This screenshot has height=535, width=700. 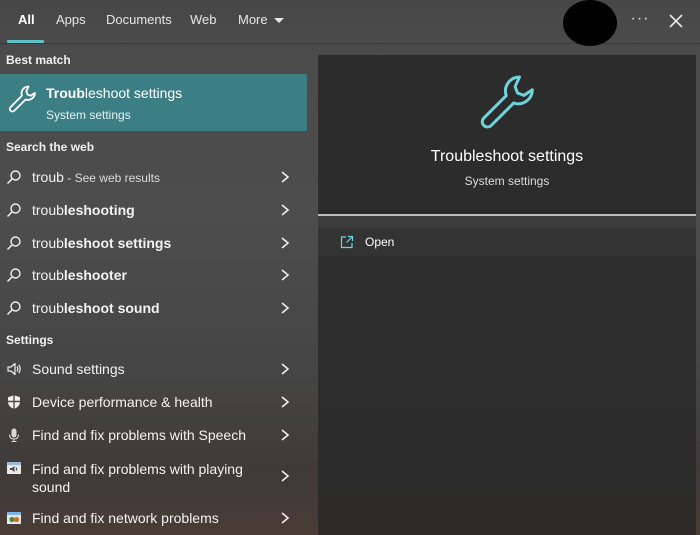 I want to click on web-result-text: troubleshoot sound, so click(x=96, y=308).